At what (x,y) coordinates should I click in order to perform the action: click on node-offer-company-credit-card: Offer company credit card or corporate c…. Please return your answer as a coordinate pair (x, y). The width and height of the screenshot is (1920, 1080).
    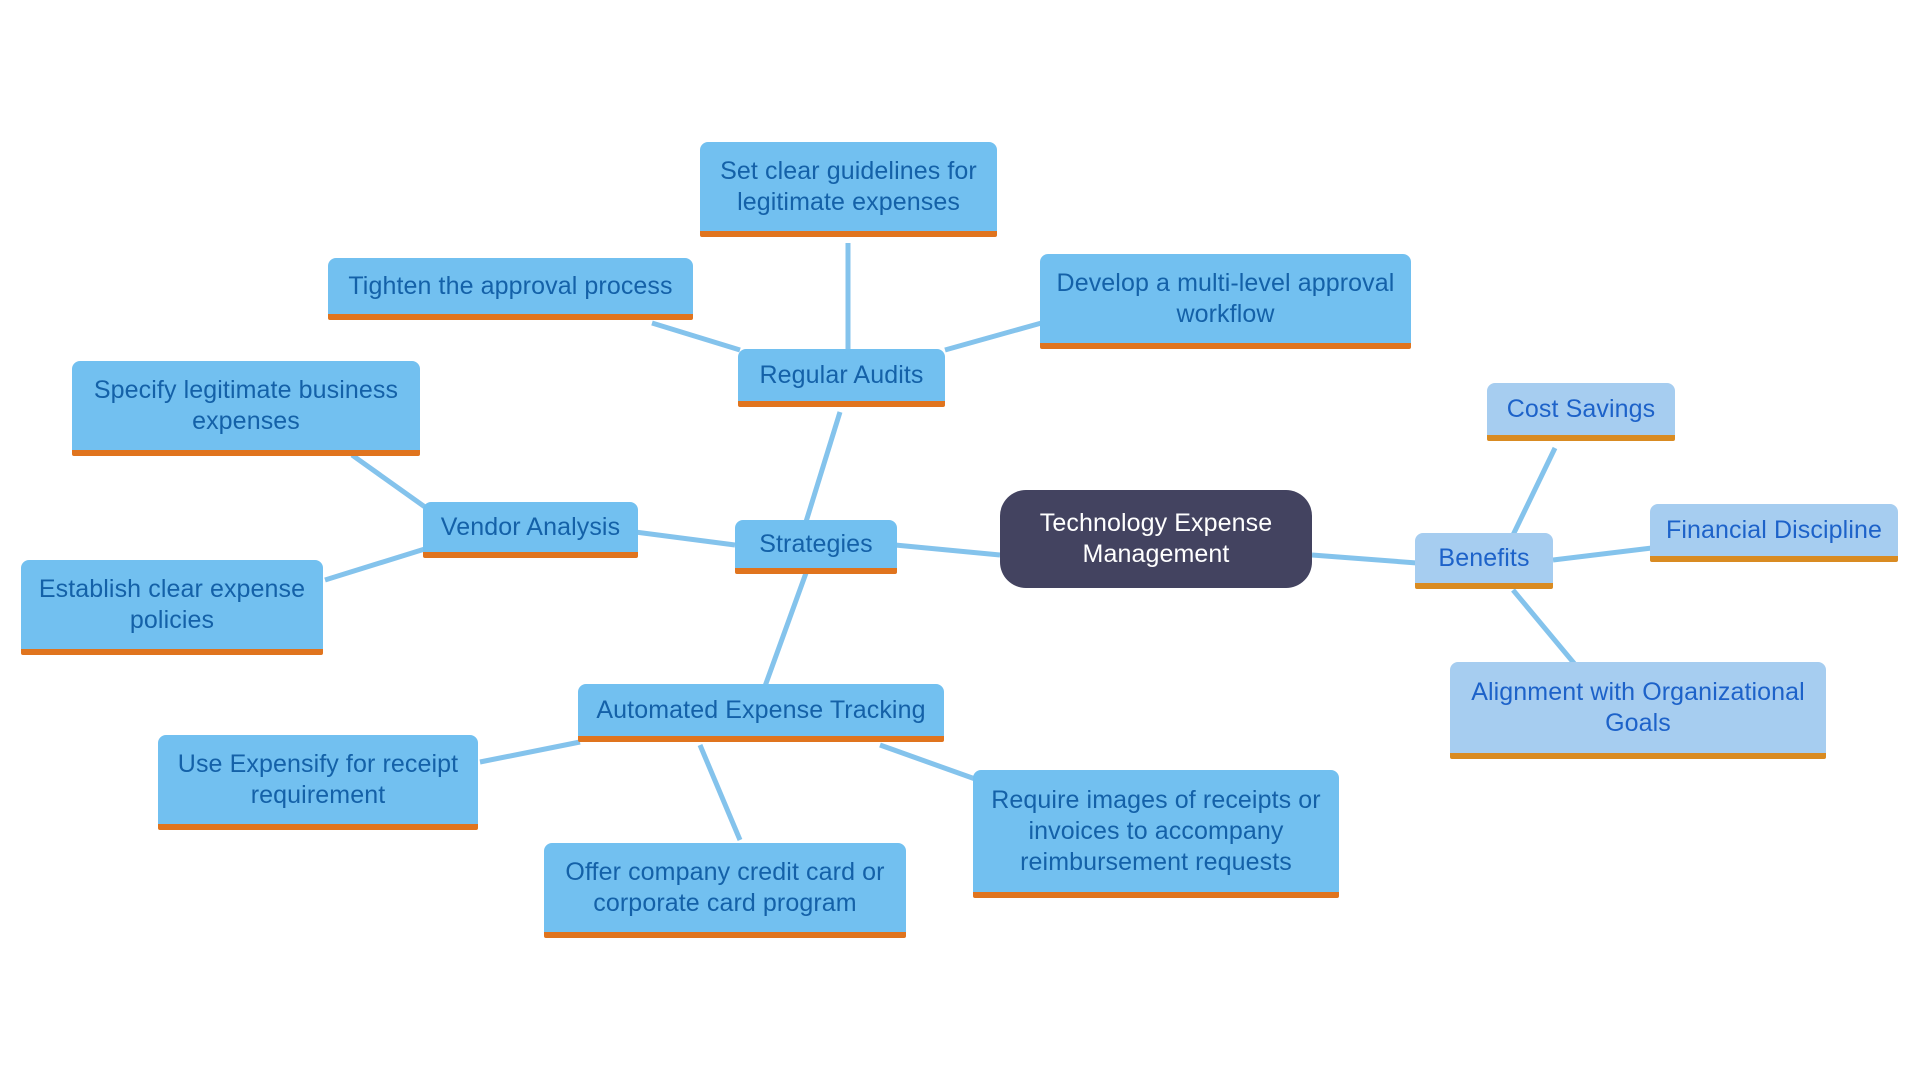
    Looking at the image, I should click on (725, 890).